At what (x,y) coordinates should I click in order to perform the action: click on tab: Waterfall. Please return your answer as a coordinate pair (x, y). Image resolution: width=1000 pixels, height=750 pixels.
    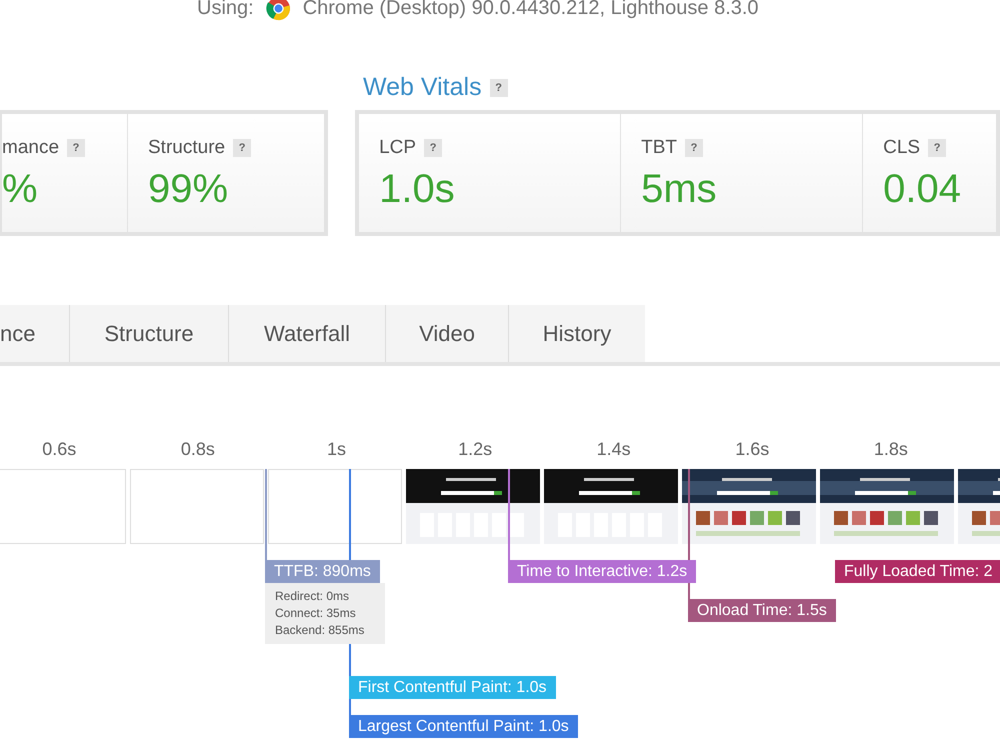
    Looking at the image, I should click on (307, 333).